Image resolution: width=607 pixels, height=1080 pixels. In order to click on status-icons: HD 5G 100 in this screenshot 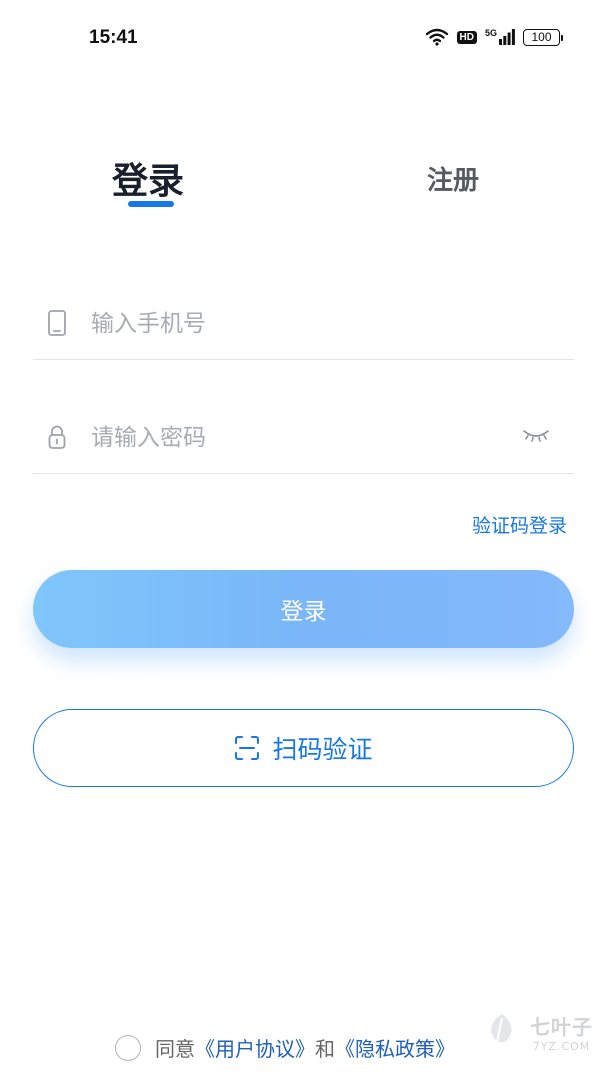, I will do `click(494, 37)`.